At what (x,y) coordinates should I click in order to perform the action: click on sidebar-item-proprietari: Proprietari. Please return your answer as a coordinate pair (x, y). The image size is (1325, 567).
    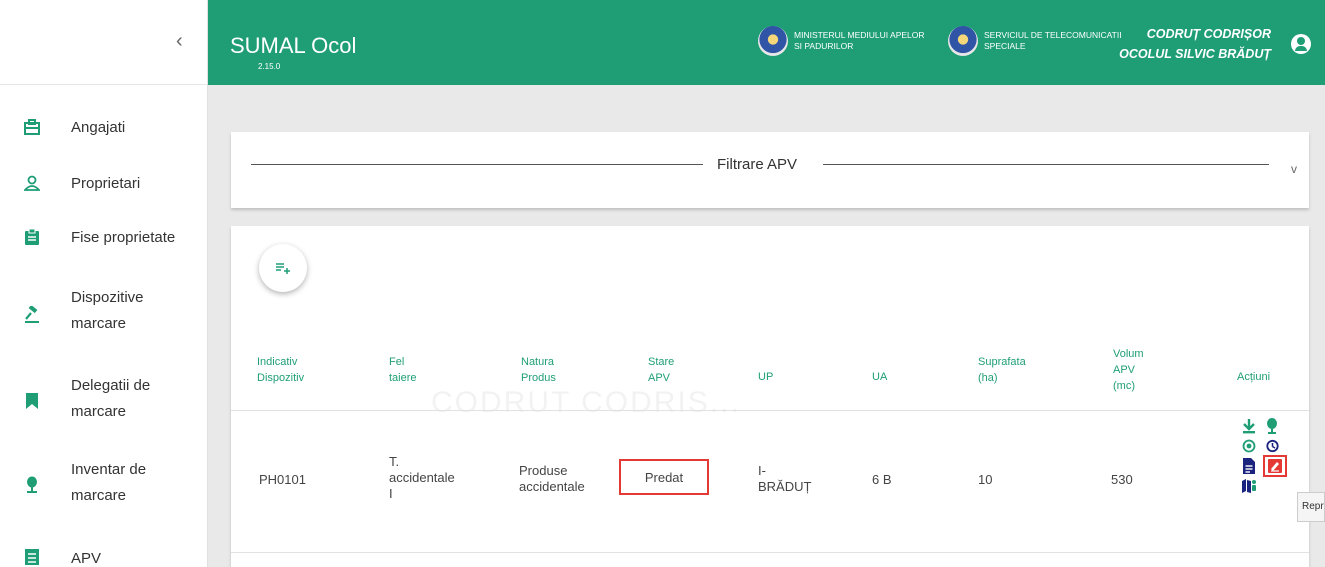
    Looking at the image, I should click on (104, 183).